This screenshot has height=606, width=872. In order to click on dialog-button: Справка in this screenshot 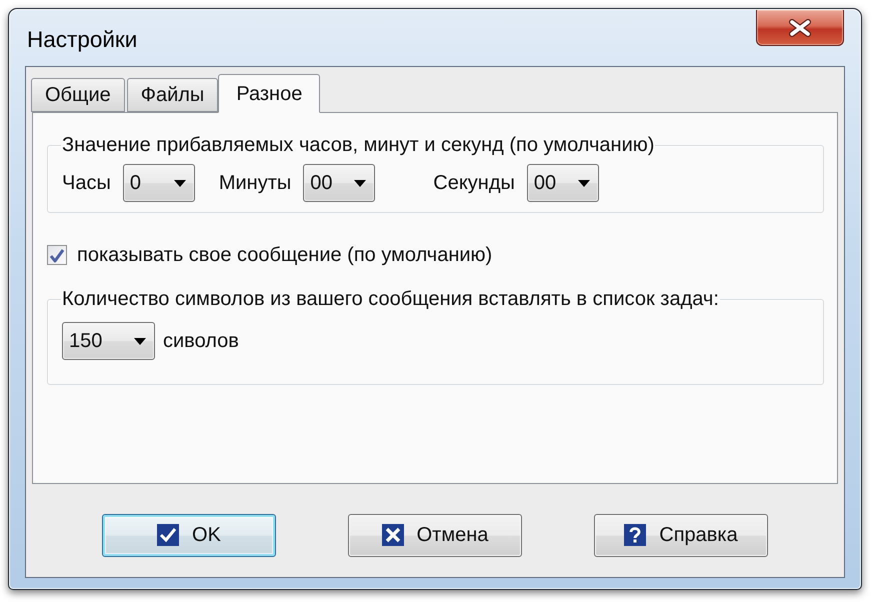, I will do `click(681, 535)`.